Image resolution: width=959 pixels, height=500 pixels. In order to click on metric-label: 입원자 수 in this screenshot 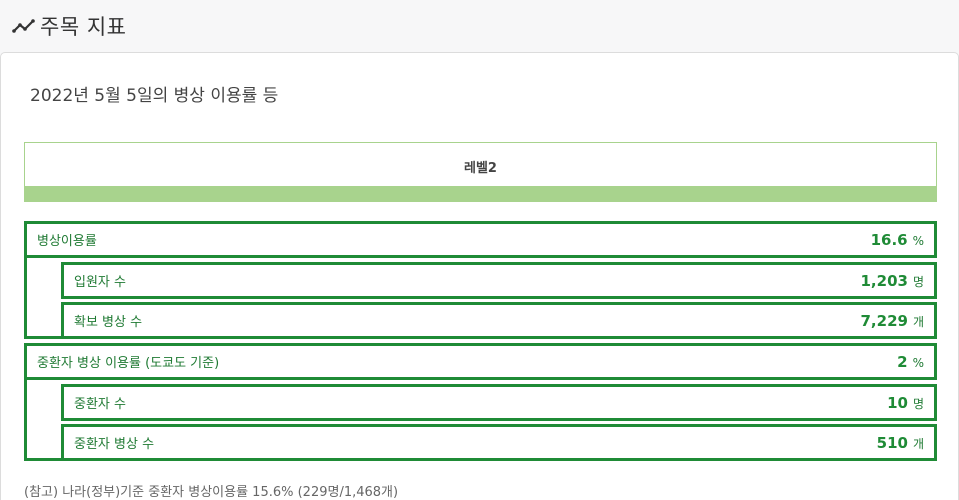, I will do `click(100, 282)`.